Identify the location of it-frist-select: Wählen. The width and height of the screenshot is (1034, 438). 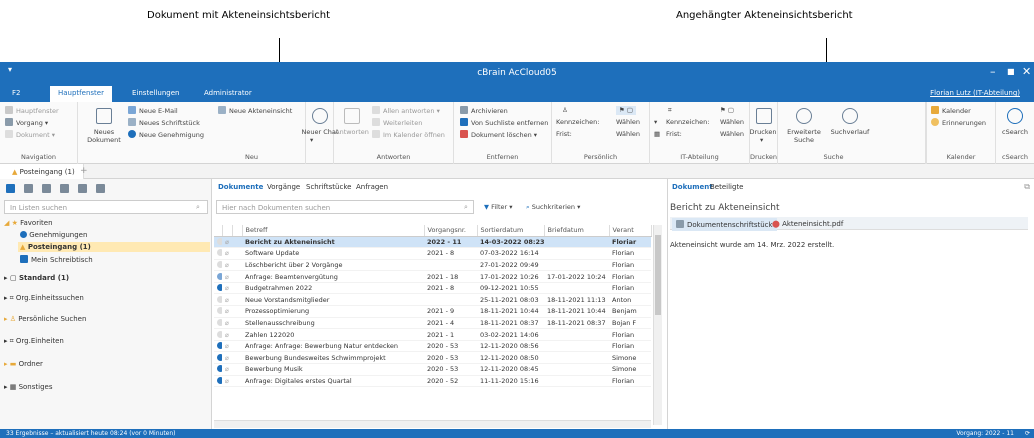
(732, 134).